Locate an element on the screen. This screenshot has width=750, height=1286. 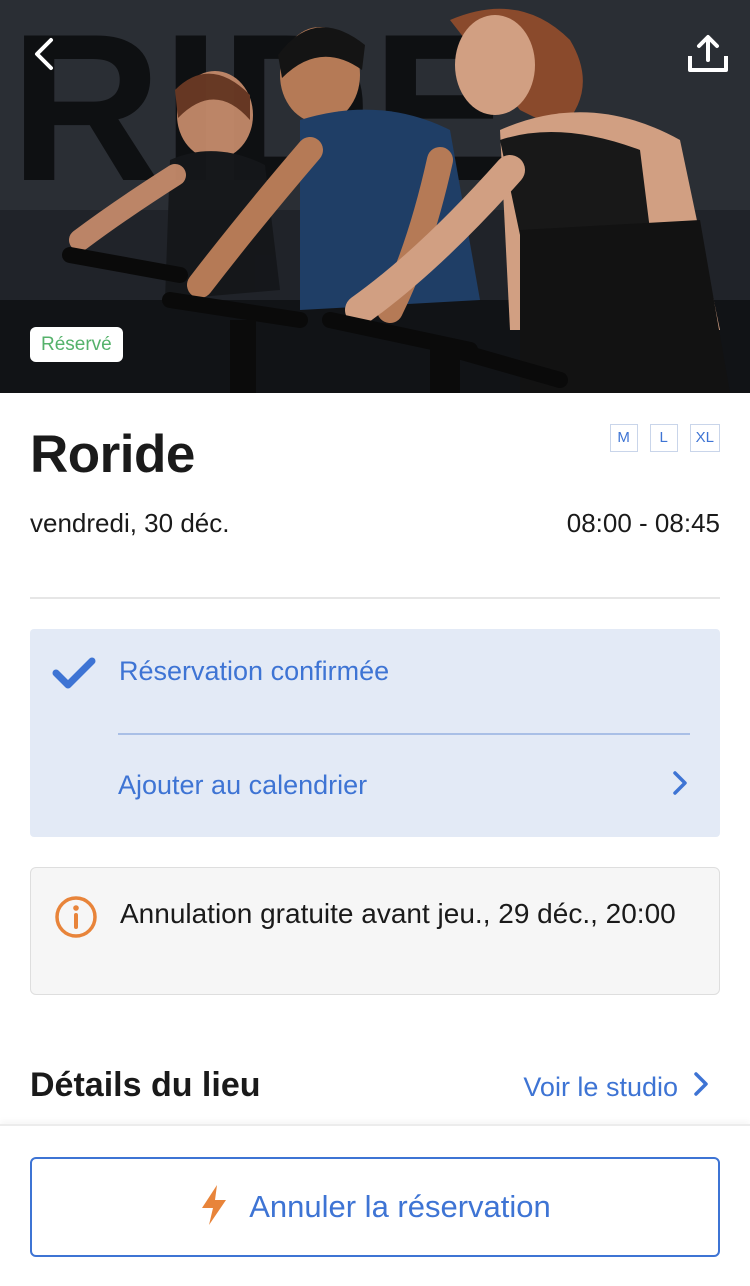
view-studio-link: Voir le studio is located at coordinates (616, 1087).